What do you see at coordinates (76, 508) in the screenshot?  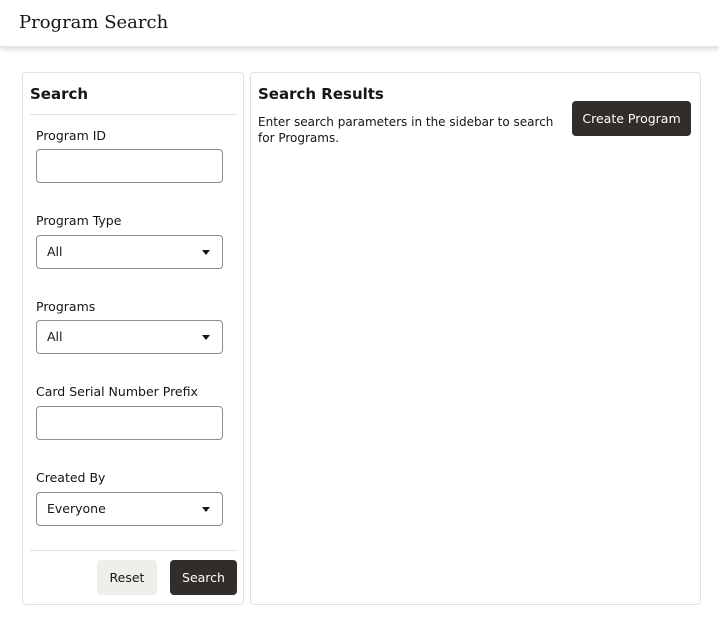 I see `created-by-value: Everyone` at bounding box center [76, 508].